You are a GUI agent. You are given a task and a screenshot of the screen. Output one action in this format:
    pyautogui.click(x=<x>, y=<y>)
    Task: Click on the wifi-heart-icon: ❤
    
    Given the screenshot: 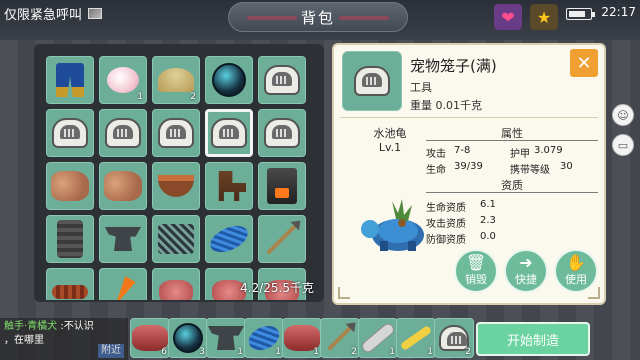 What is the action you would take?
    pyautogui.click(x=508, y=17)
    